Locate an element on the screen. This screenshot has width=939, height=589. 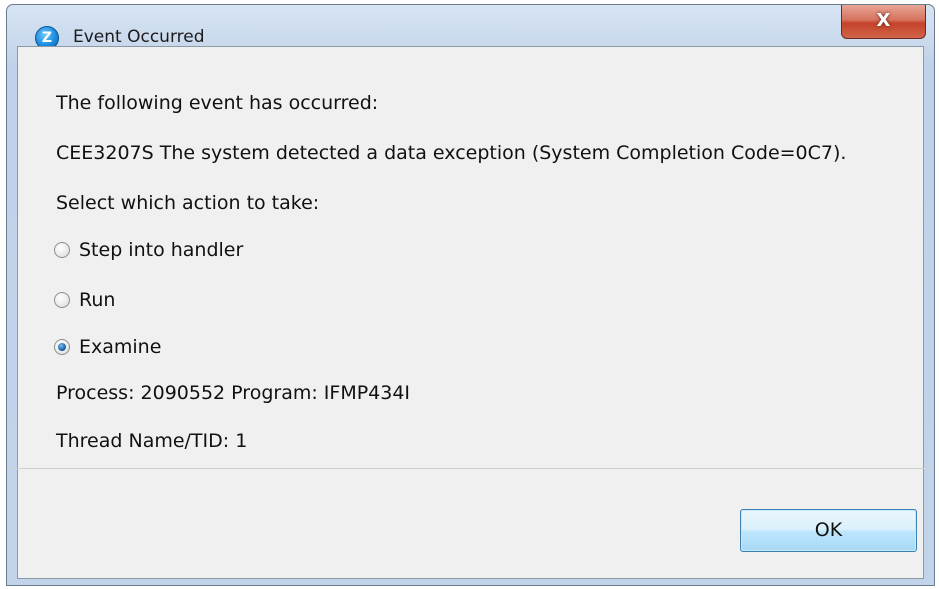
option-step-into-handler: Step into handler is located at coordinates (148, 250).